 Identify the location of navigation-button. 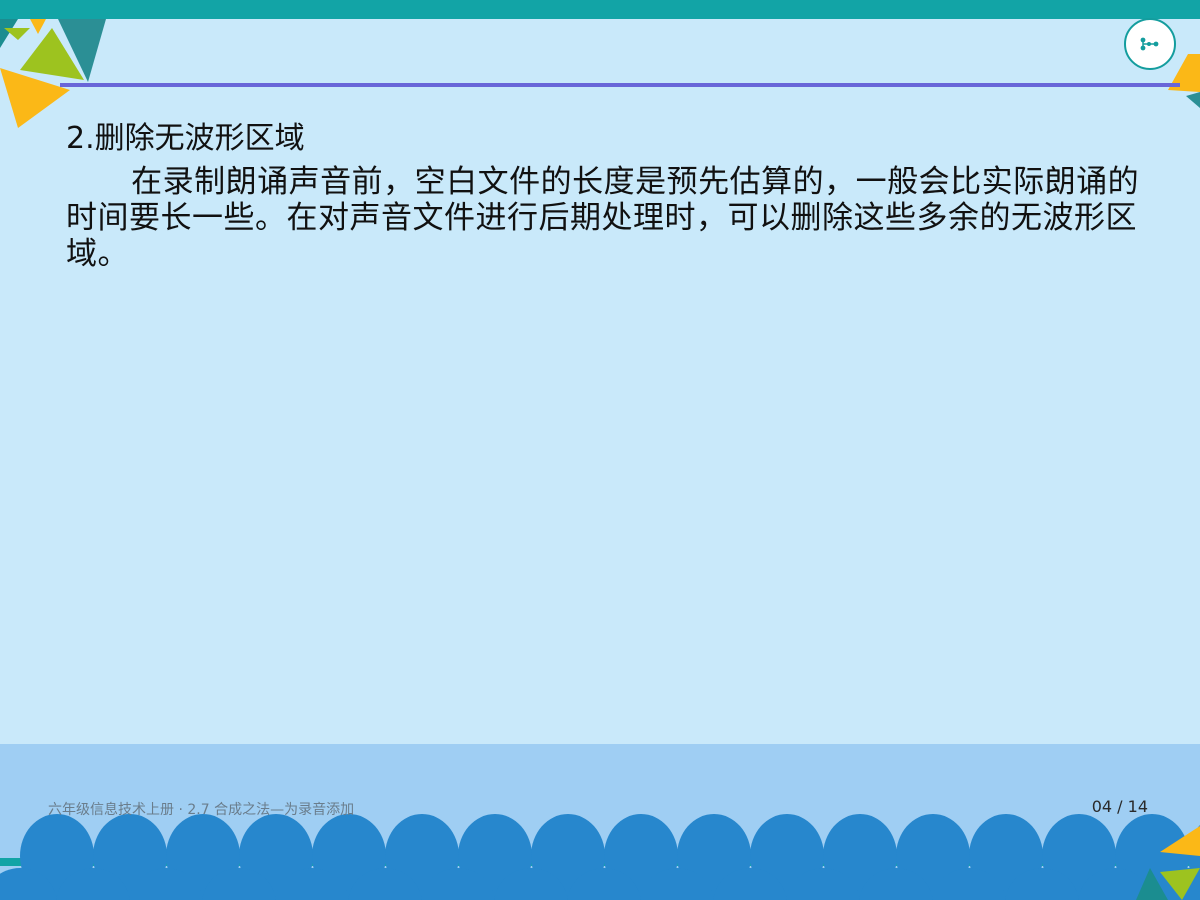
(1150, 44).